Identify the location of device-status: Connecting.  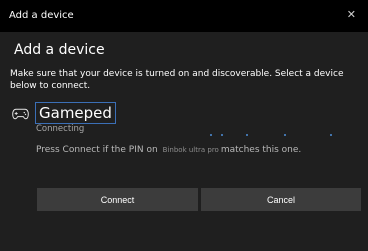
(60, 129).